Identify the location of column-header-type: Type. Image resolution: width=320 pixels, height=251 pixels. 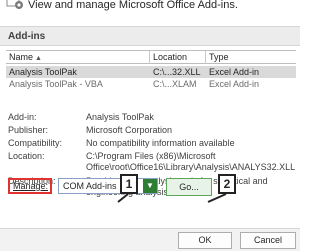
(251, 57).